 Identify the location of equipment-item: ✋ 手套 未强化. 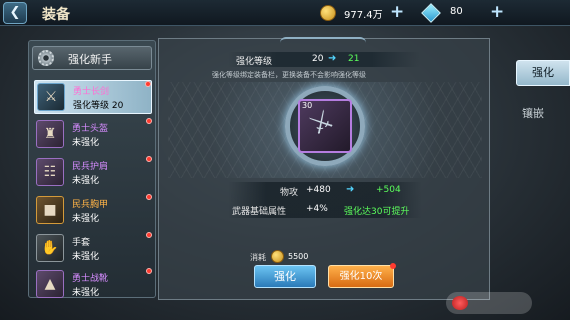
(93, 249).